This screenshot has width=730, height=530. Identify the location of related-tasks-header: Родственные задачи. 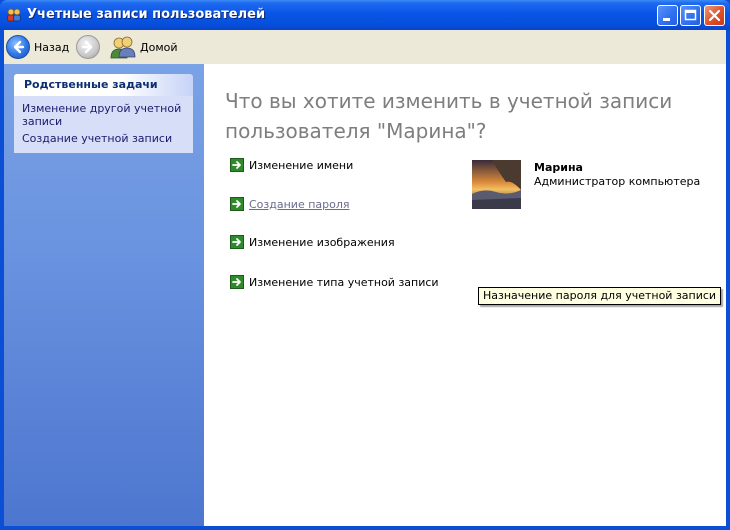
(103, 85).